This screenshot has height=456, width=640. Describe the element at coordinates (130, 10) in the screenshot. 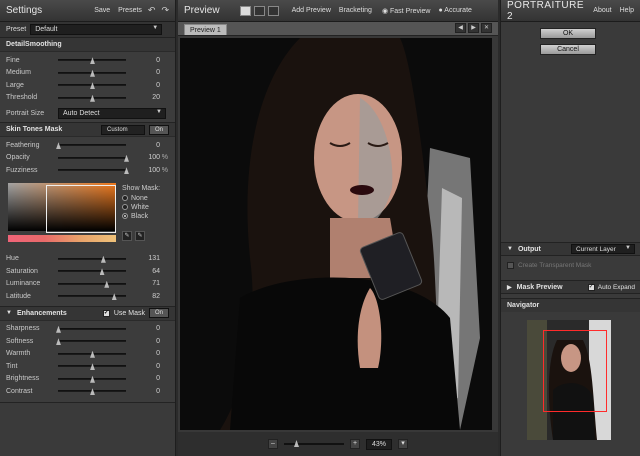

I see `presets-button: Presets` at that location.